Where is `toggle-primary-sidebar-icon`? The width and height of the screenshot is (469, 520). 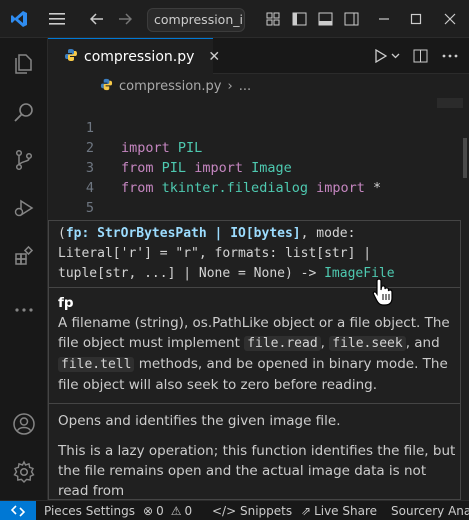 toggle-primary-sidebar-icon is located at coordinates (299, 19).